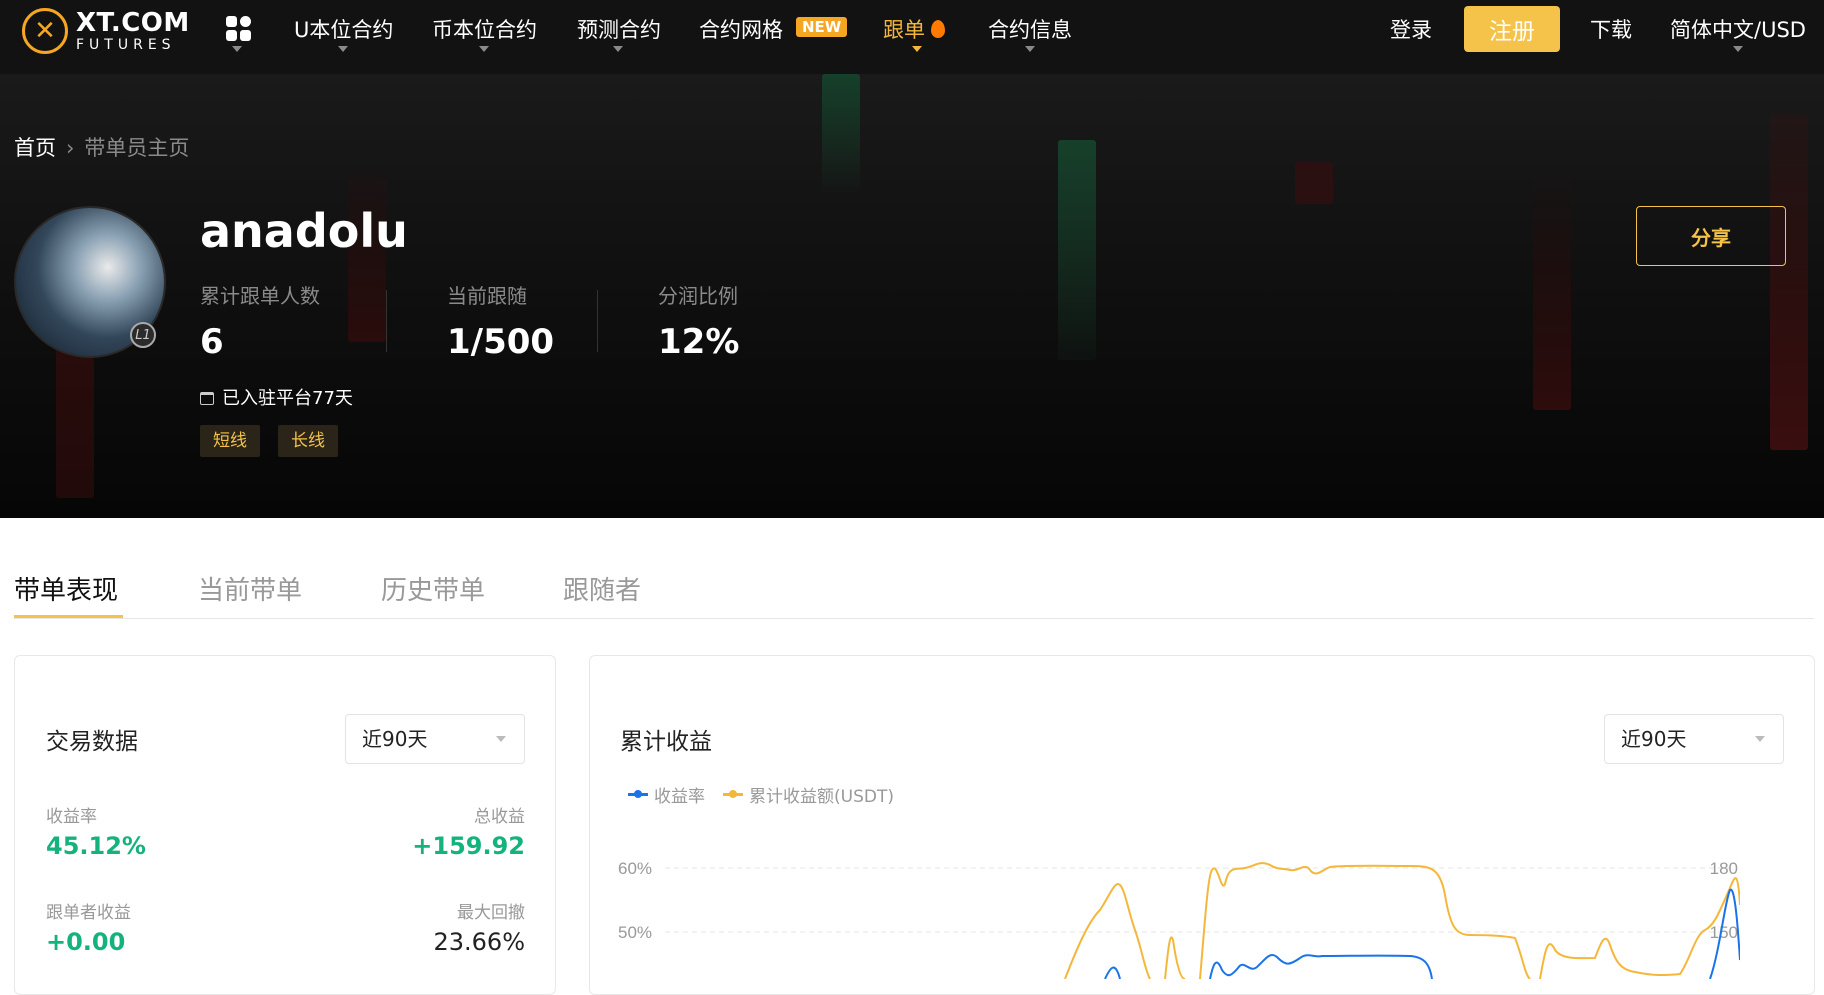 This screenshot has height=995, width=1824. Describe the element at coordinates (1654, 739) in the screenshot. I see `earnings-period-value: 近90天` at that location.